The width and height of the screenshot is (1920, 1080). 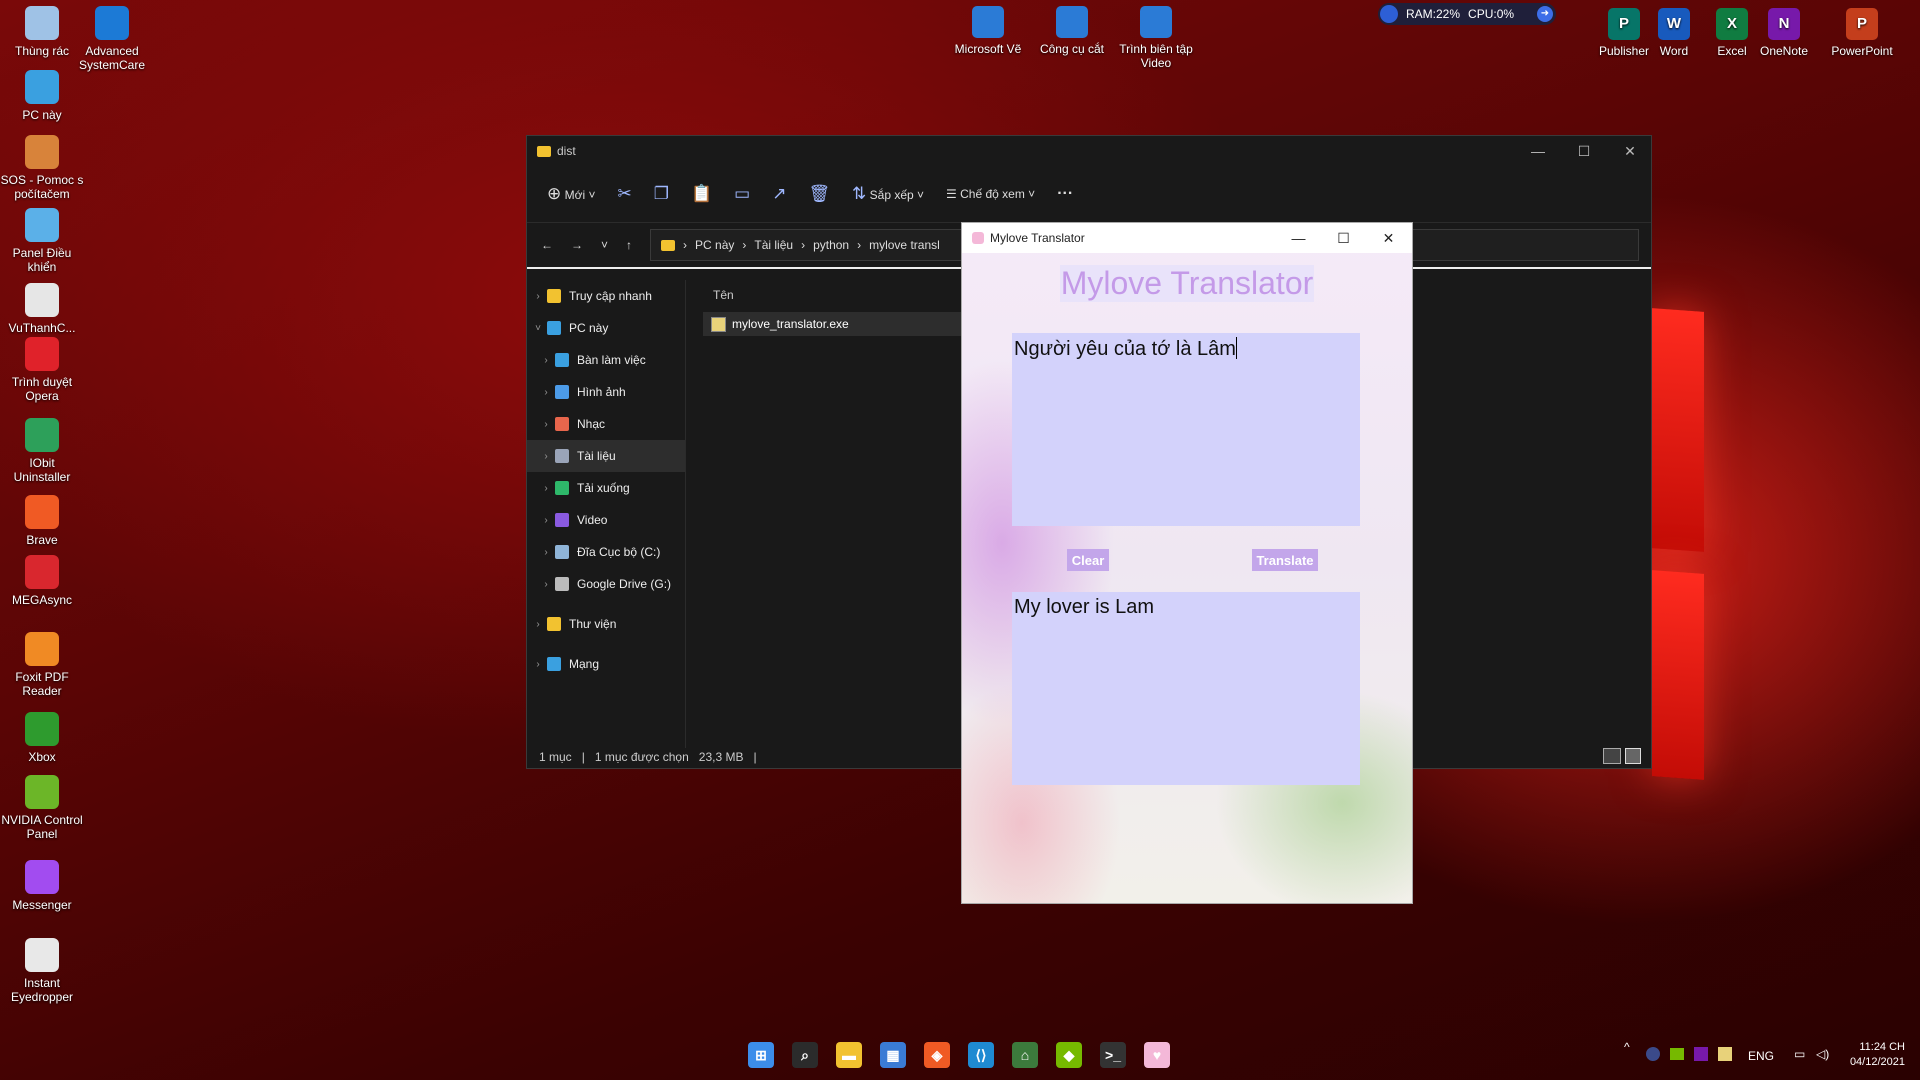 I want to click on show-hidden-icons: ^, so click(x=1627, y=1047).